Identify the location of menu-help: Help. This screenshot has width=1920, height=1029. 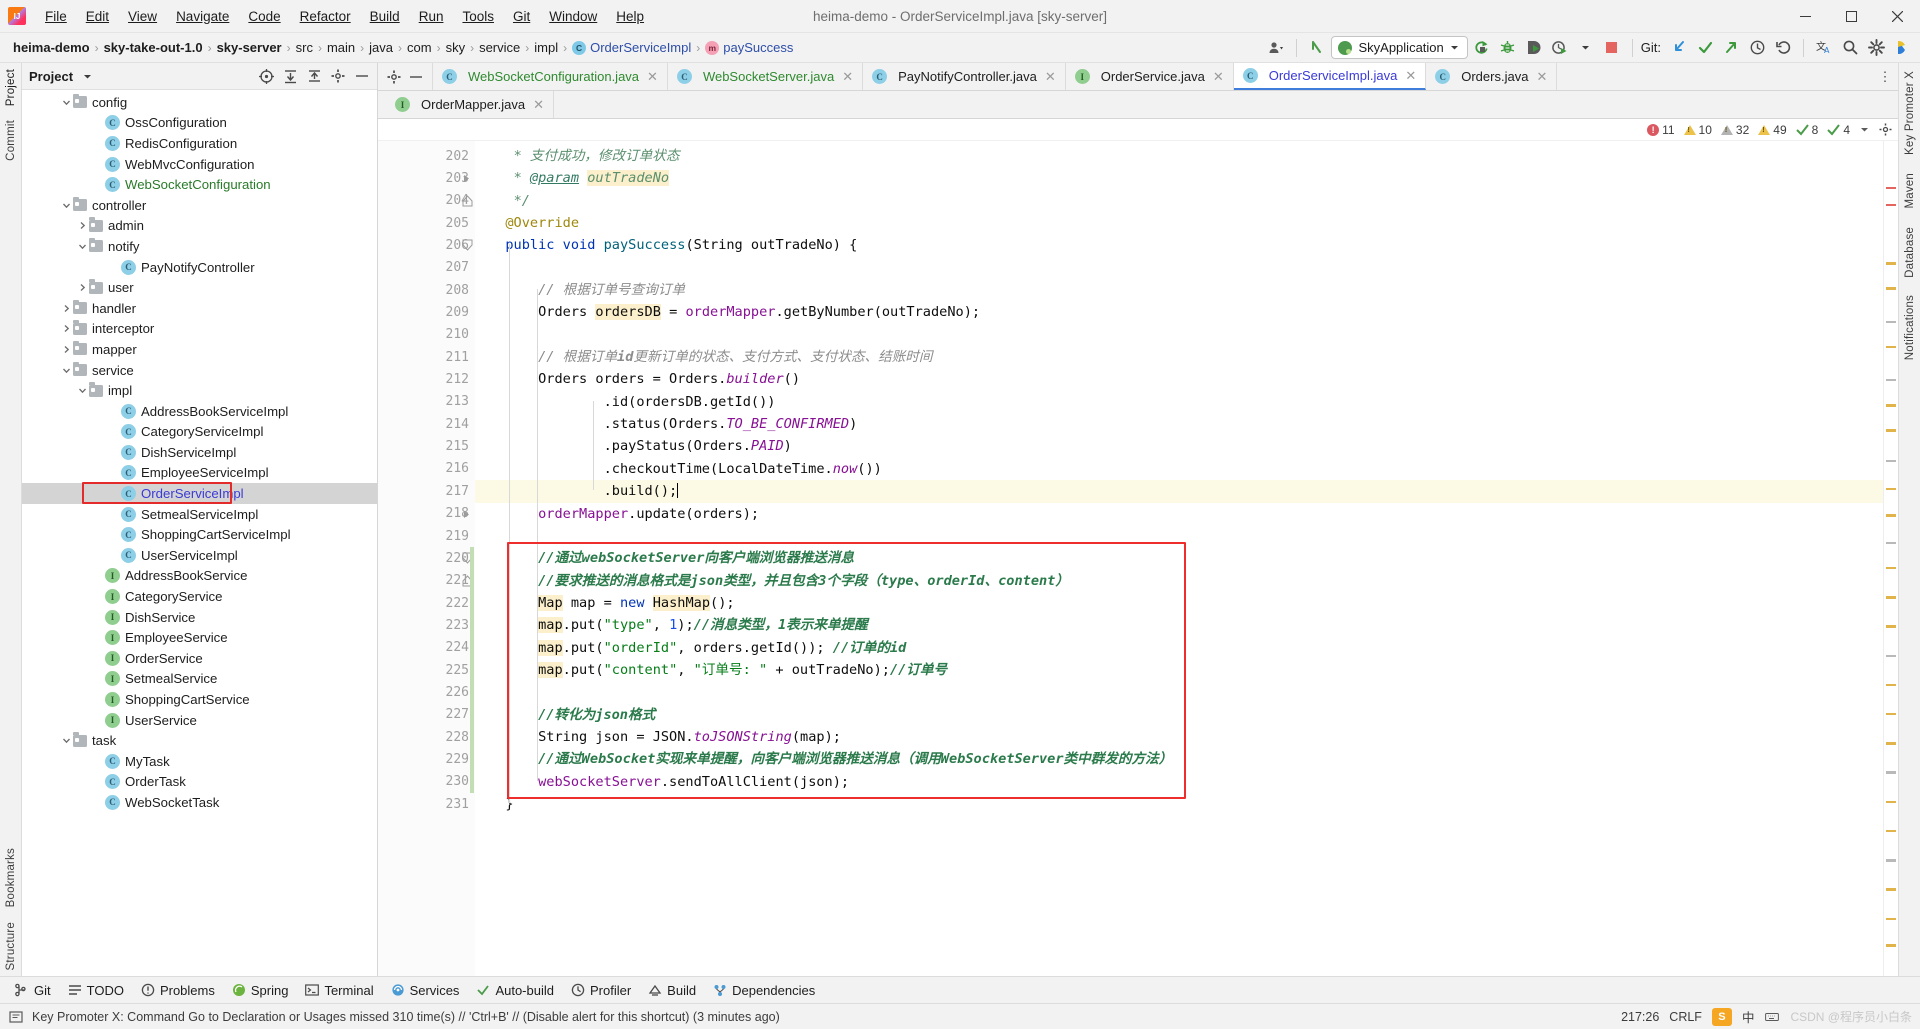
(630, 16).